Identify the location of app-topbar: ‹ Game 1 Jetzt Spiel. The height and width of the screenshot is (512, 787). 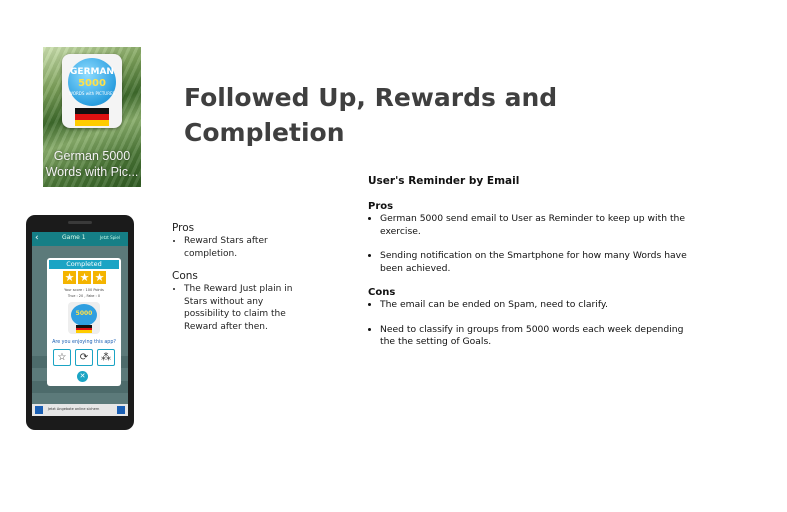
(80, 239).